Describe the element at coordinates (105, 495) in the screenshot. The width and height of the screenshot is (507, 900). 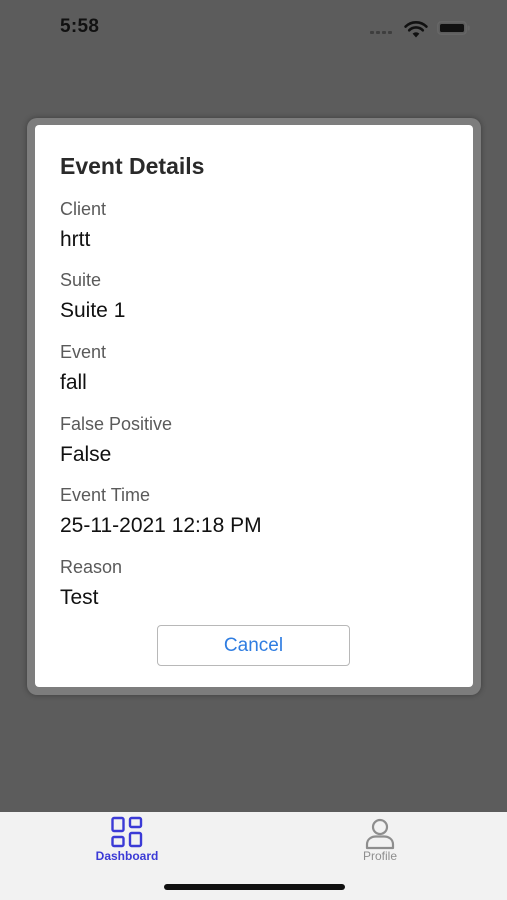
I see `event-time-label: Event Time` at that location.